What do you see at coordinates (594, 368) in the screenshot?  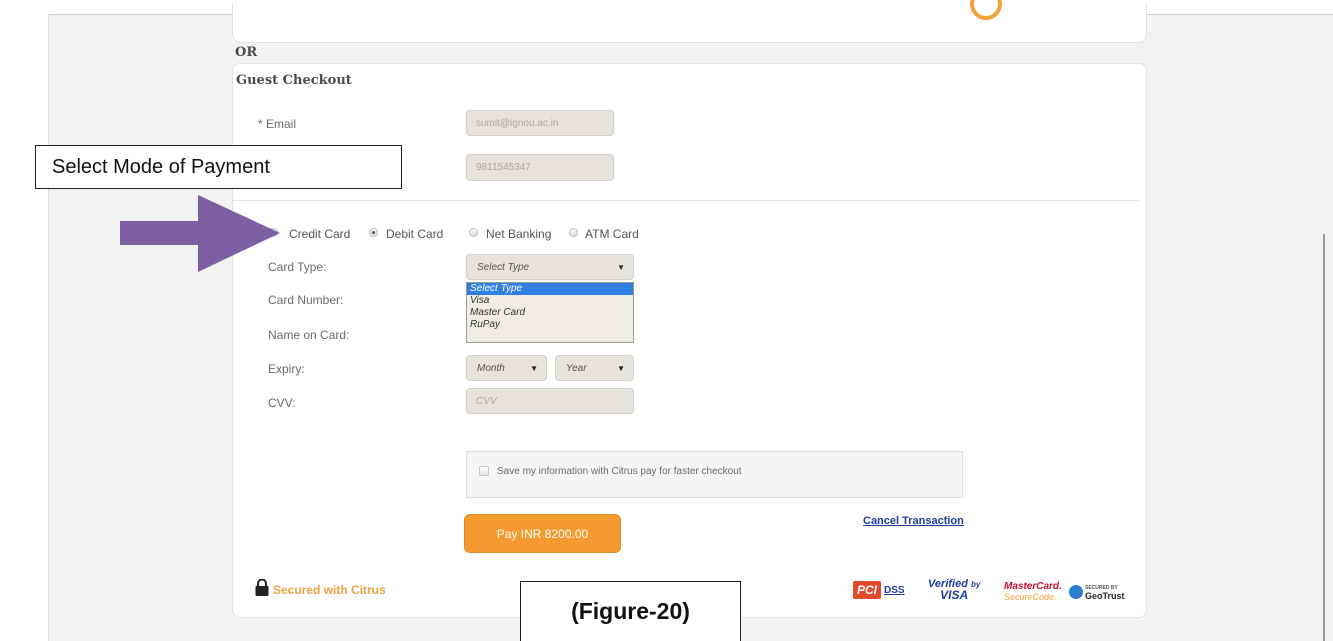 I see `expiry-year-select: Year ▼` at bounding box center [594, 368].